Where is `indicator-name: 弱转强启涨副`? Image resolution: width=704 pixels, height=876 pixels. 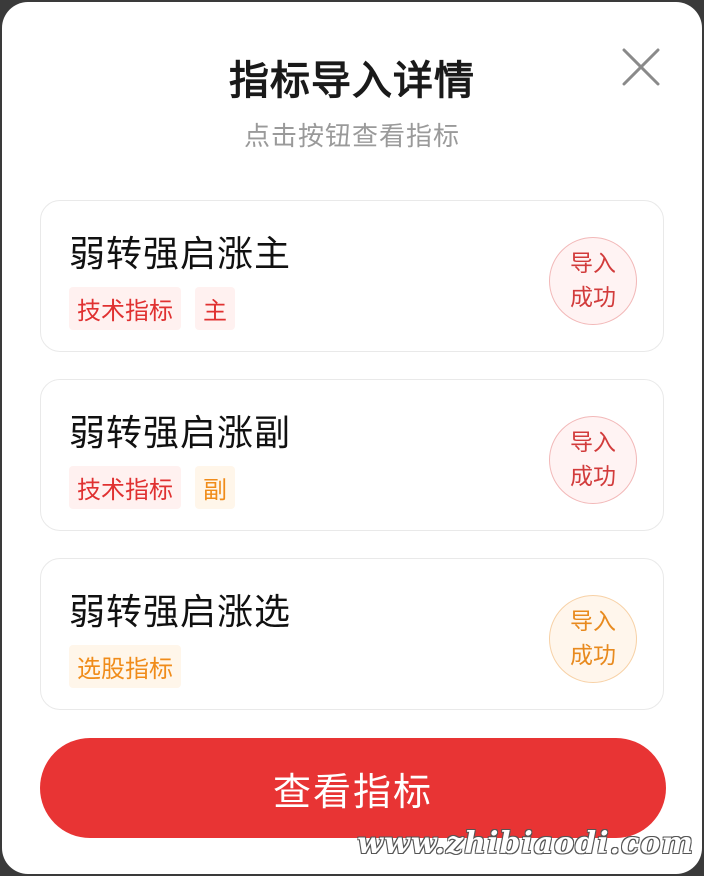 indicator-name: 弱转强启涨副 is located at coordinates (180, 433).